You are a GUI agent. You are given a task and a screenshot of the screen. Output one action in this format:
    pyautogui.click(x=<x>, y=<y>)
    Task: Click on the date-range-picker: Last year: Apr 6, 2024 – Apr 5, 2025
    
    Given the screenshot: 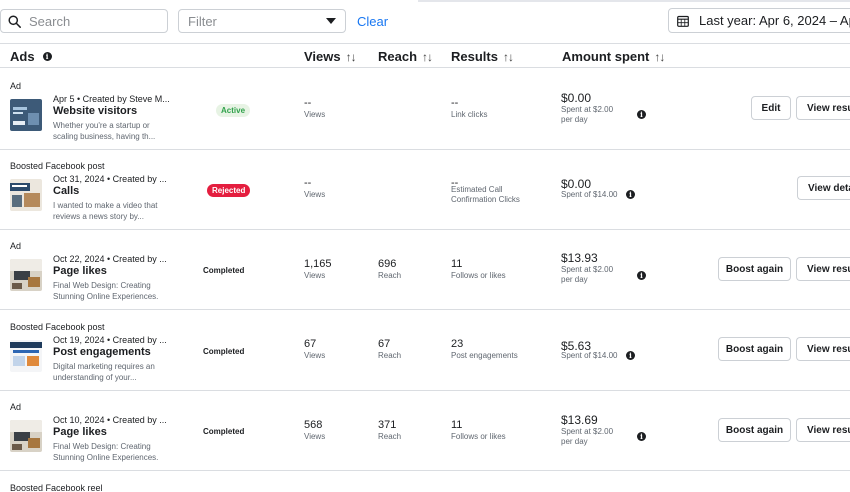 What is the action you would take?
    pyautogui.click(x=759, y=20)
    